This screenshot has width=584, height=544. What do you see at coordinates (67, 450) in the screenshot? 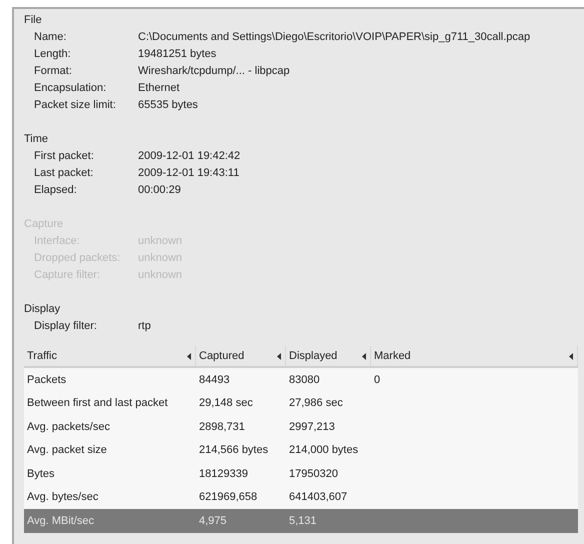
I see `table-cell: Avg. packet size` at bounding box center [67, 450].